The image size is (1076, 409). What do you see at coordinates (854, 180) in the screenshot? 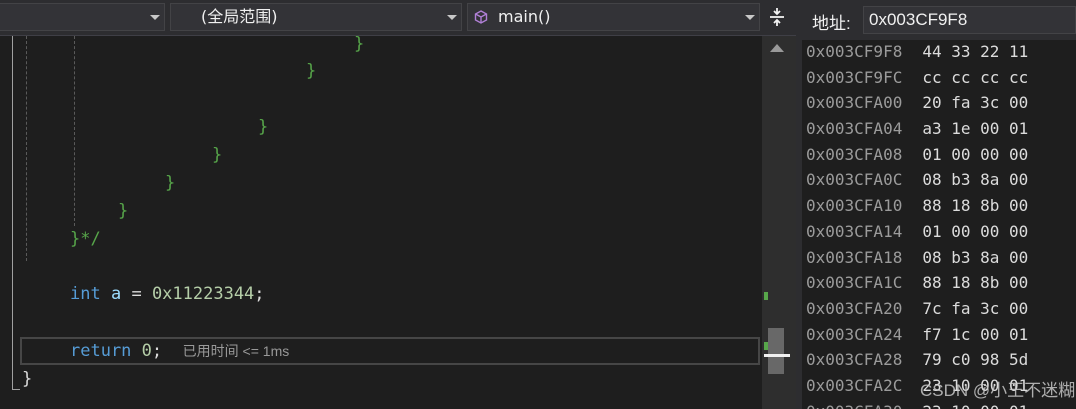
I see `memory-address: 0x003CFA0C` at bounding box center [854, 180].